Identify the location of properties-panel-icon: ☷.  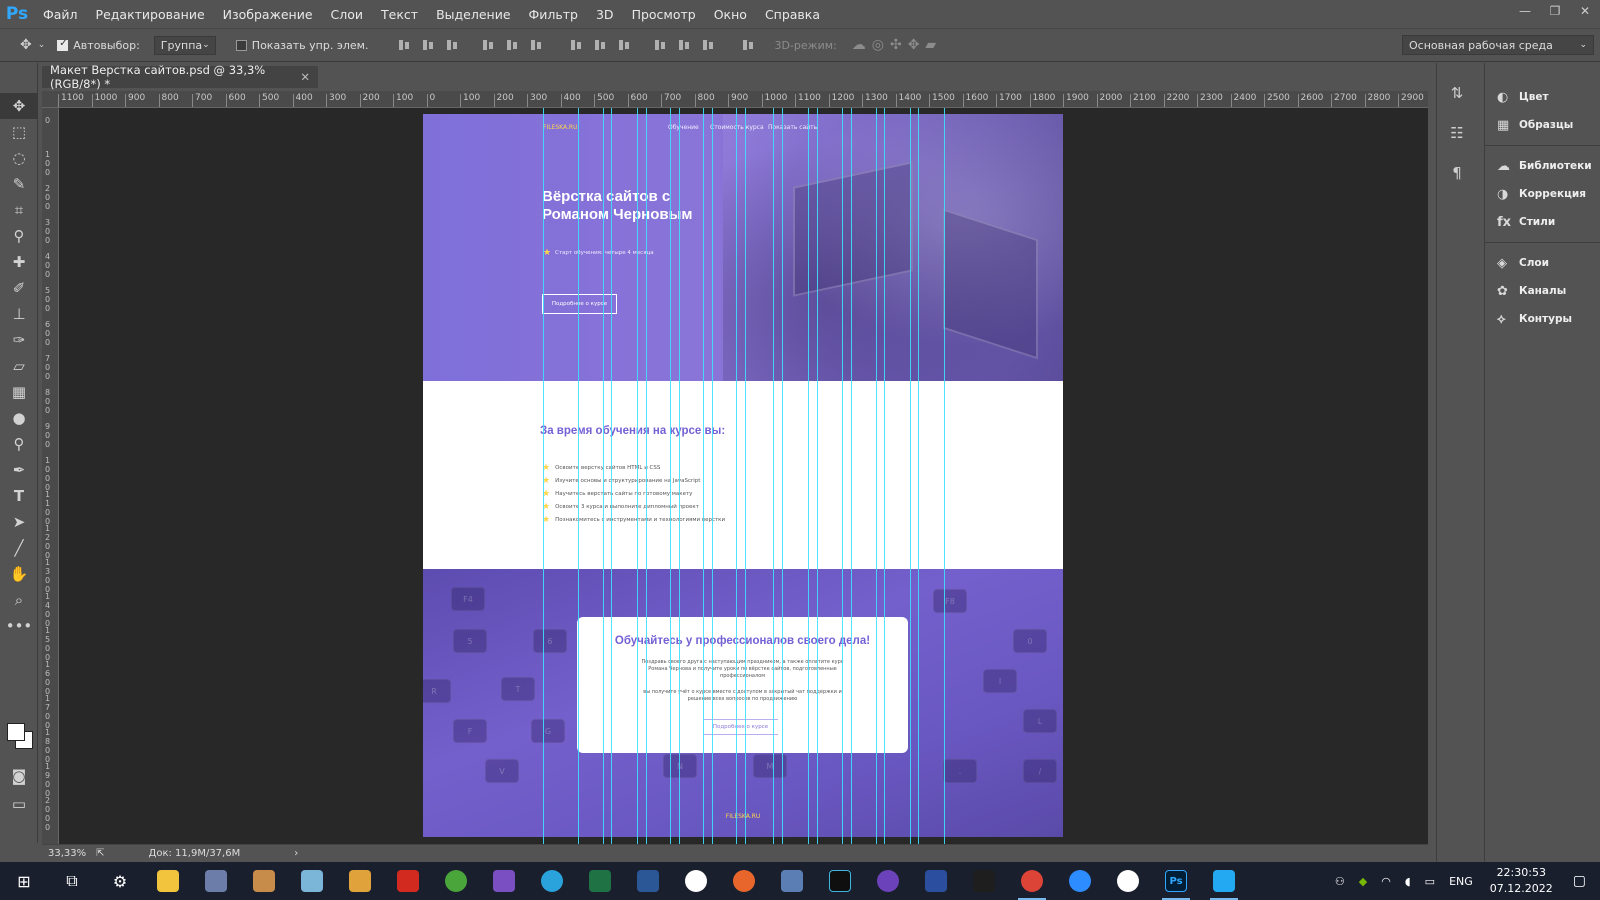
(1457, 133).